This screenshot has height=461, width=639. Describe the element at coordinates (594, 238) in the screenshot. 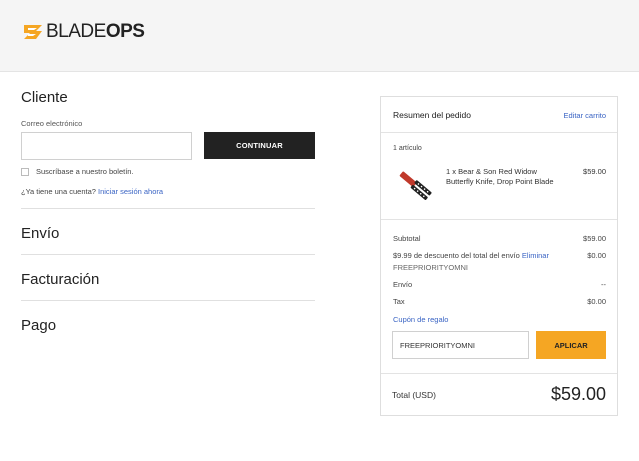

I see `subtotal-value: $59.00` at that location.